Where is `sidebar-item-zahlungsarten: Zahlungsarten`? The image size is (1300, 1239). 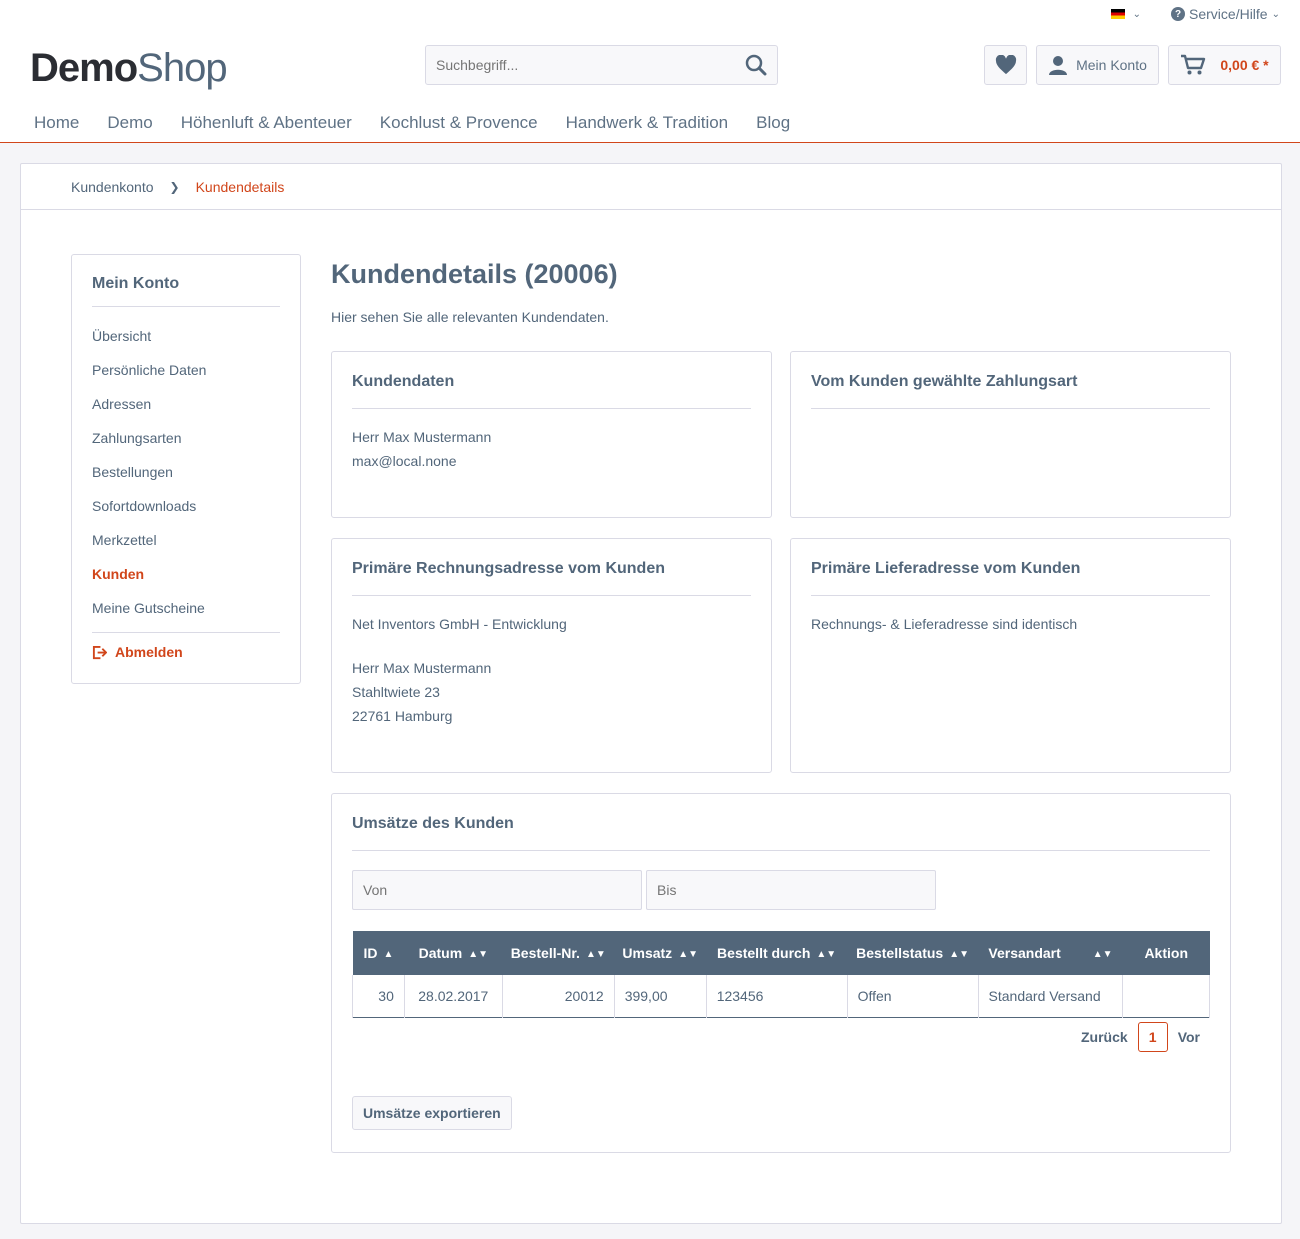
sidebar-item-zahlungsarten: Zahlungsarten is located at coordinates (186, 438).